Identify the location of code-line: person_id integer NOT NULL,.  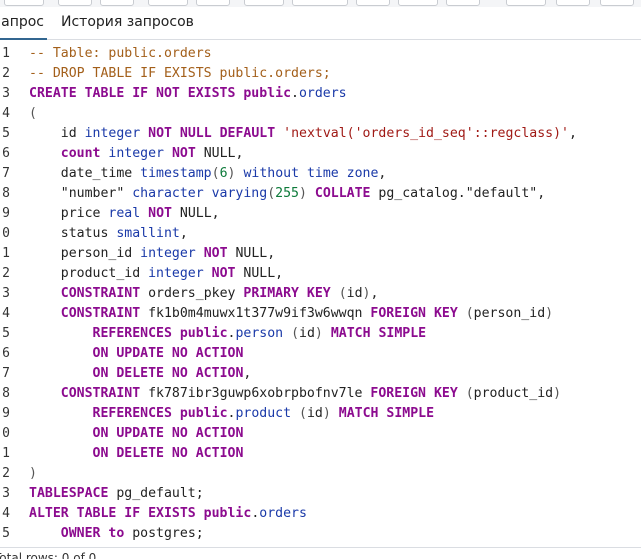
(152, 254).